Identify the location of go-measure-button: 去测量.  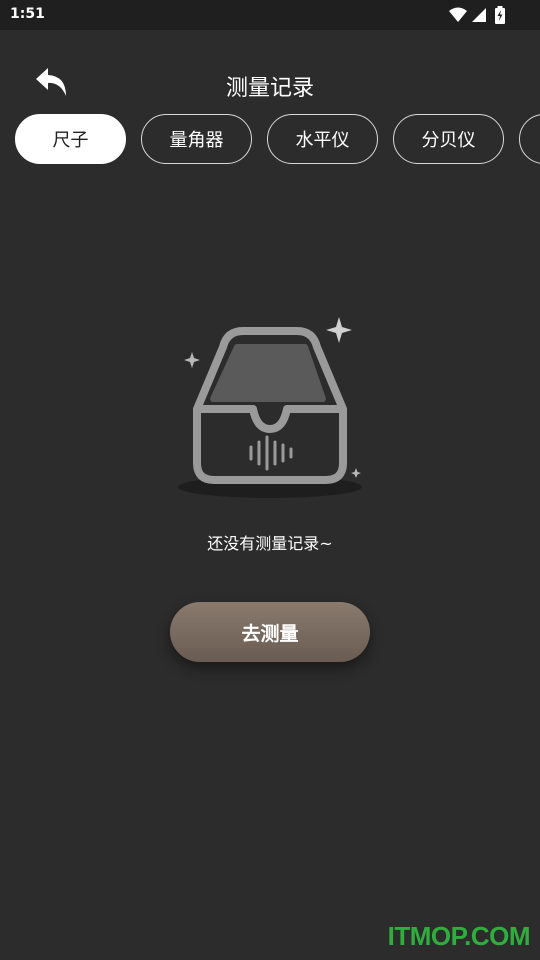
(270, 632).